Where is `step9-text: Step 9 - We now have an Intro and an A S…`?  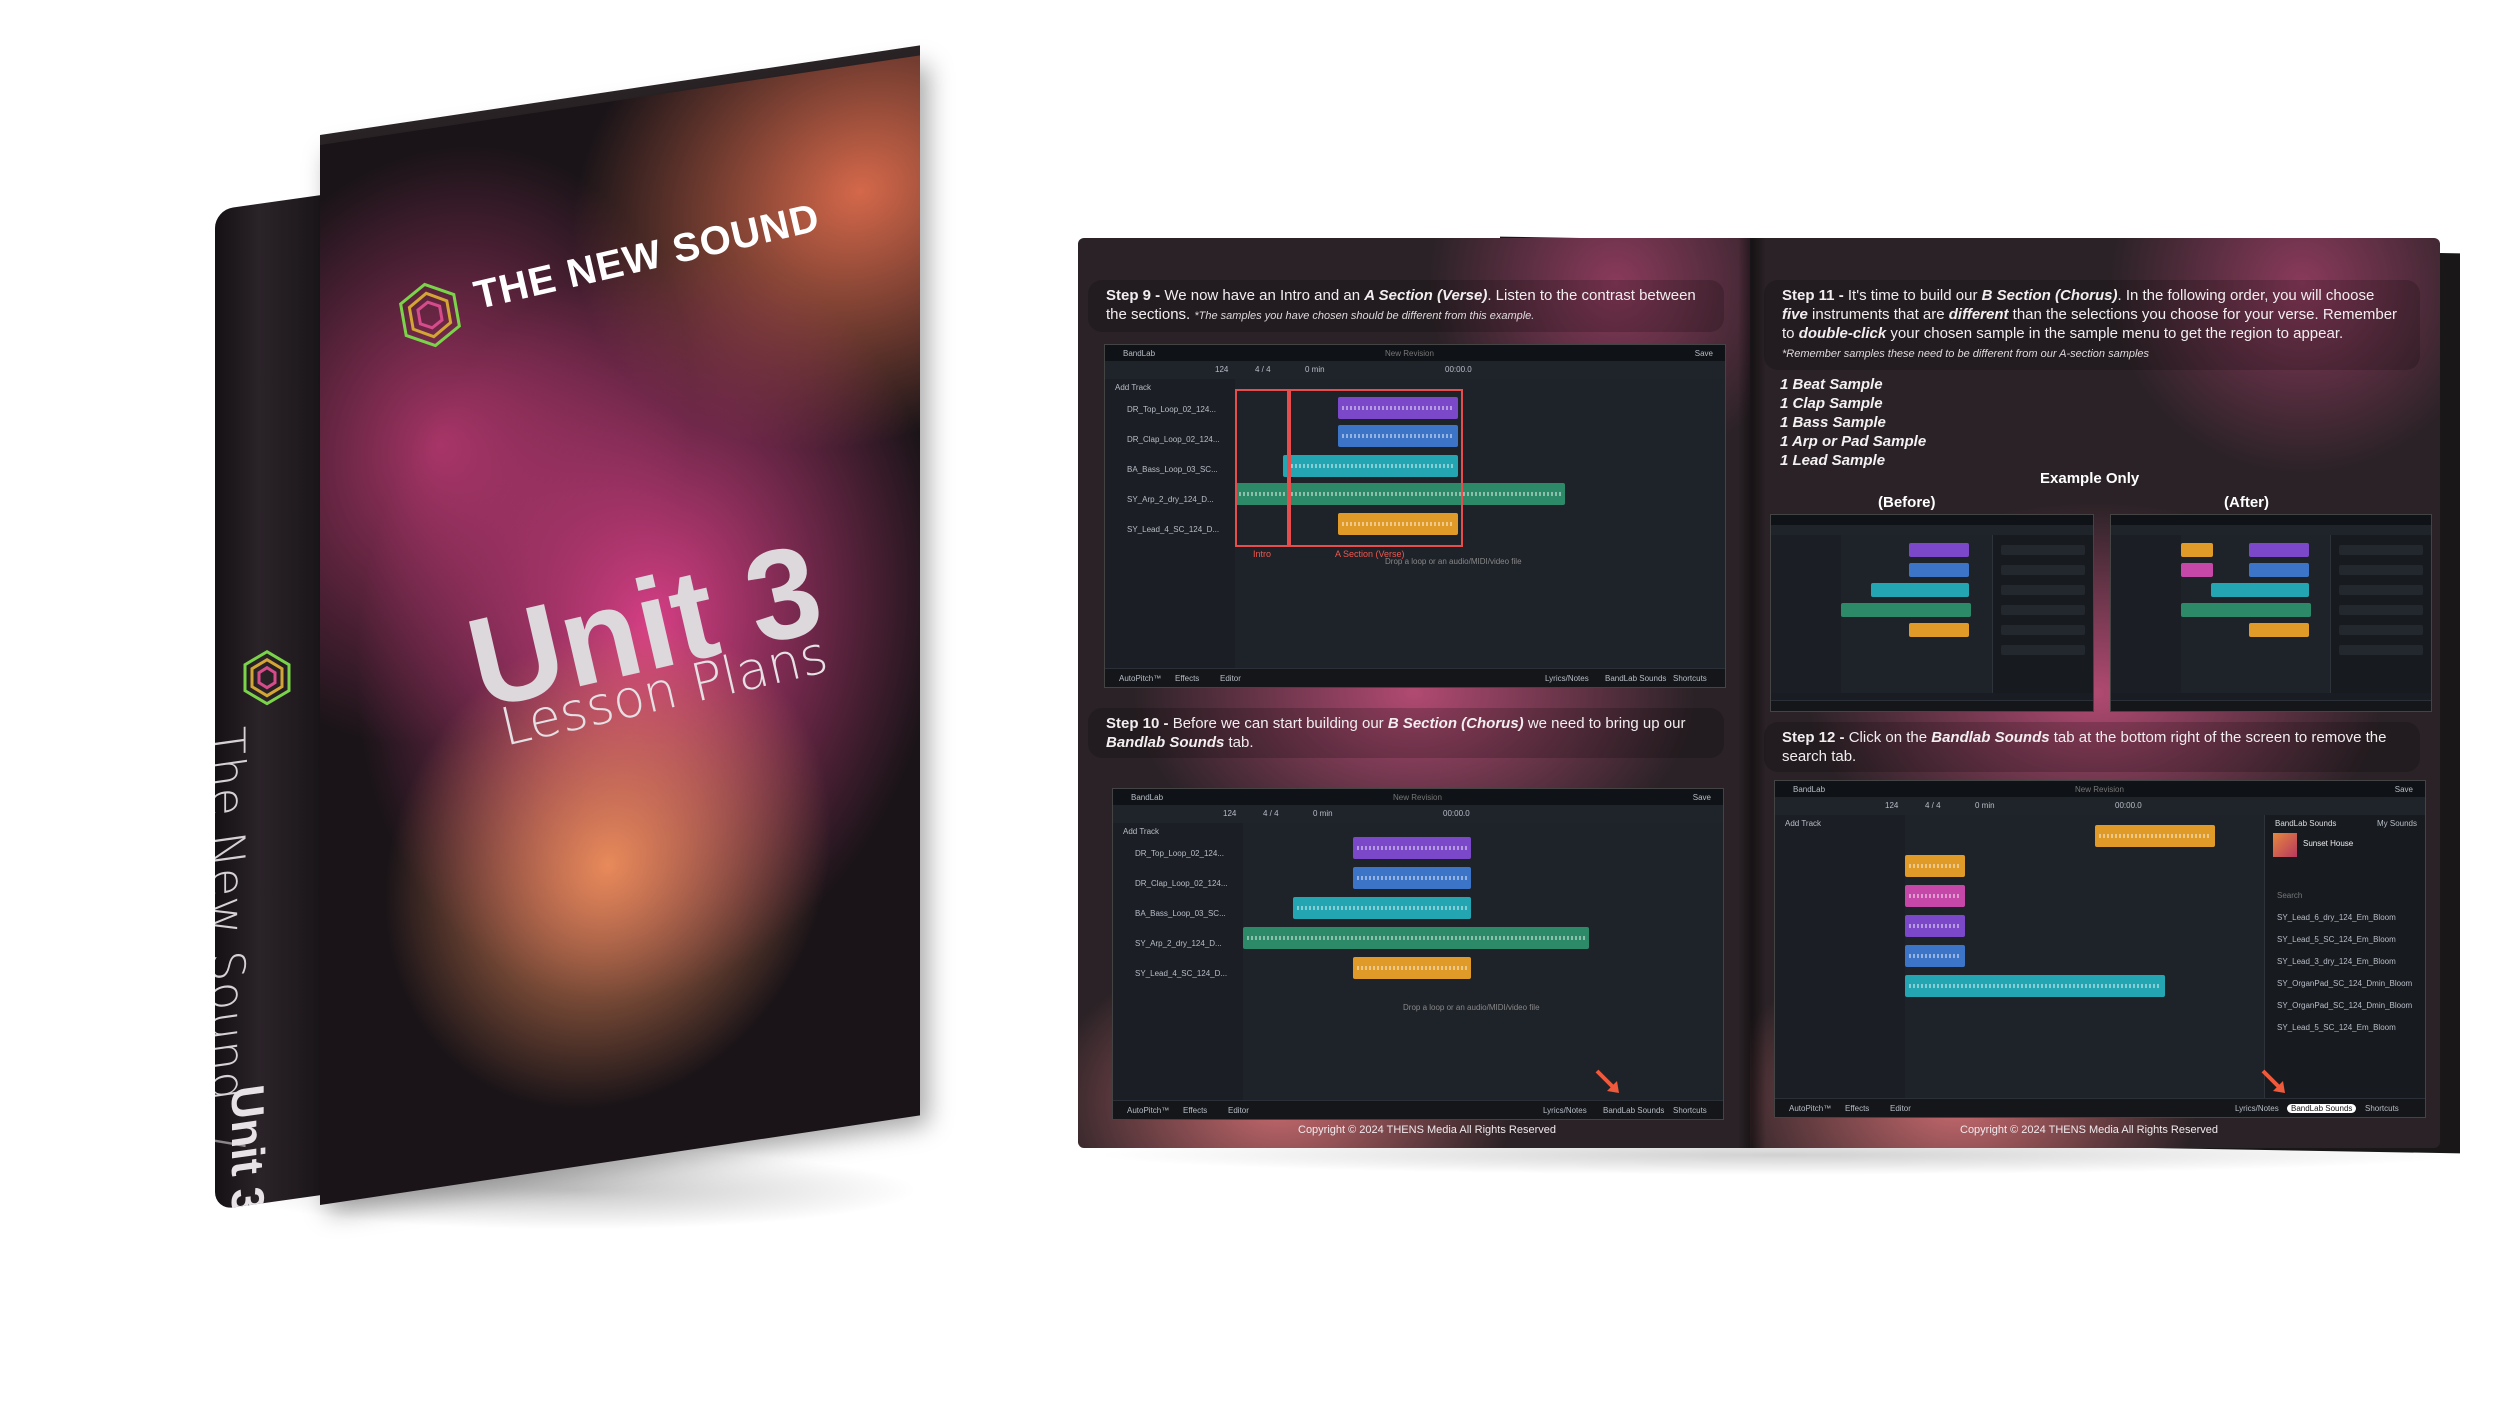
step9-text: Step 9 - We now have an Intro and an A S… is located at coordinates (1406, 306).